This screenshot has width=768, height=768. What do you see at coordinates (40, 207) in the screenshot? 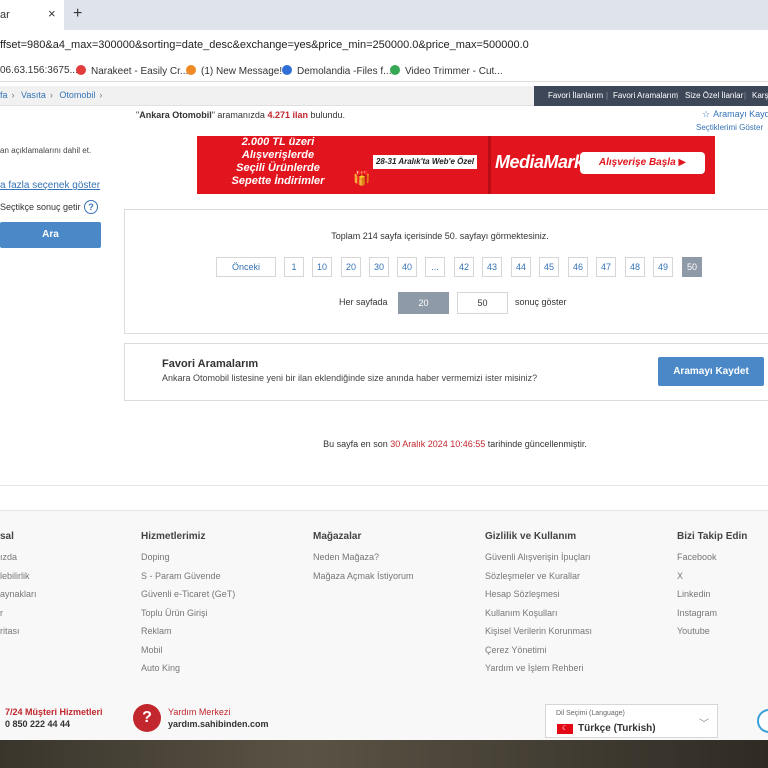
I see `auto-results-label: Seçtikçe sonuç getir` at bounding box center [40, 207].